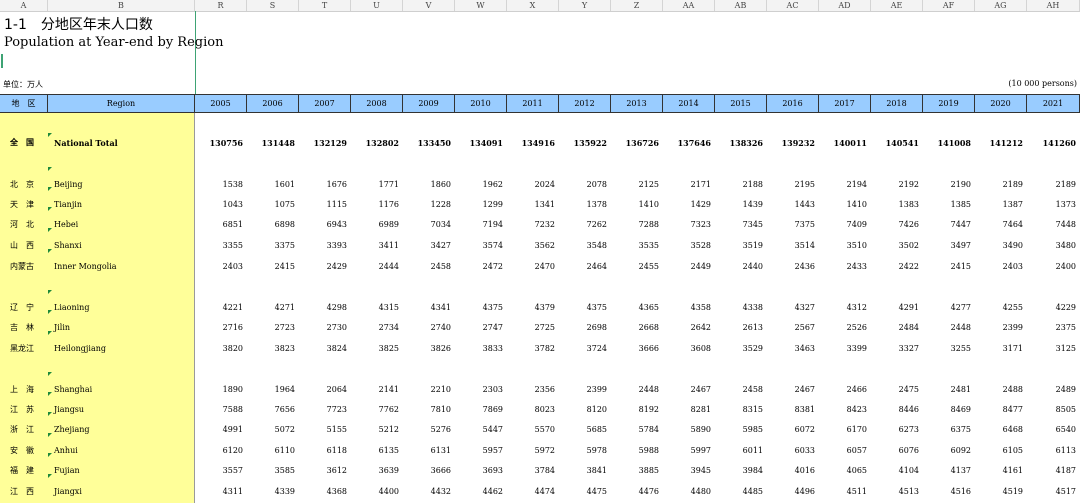 The width and height of the screenshot is (1080, 503). I want to click on population-cell: 2171, so click(687, 185).